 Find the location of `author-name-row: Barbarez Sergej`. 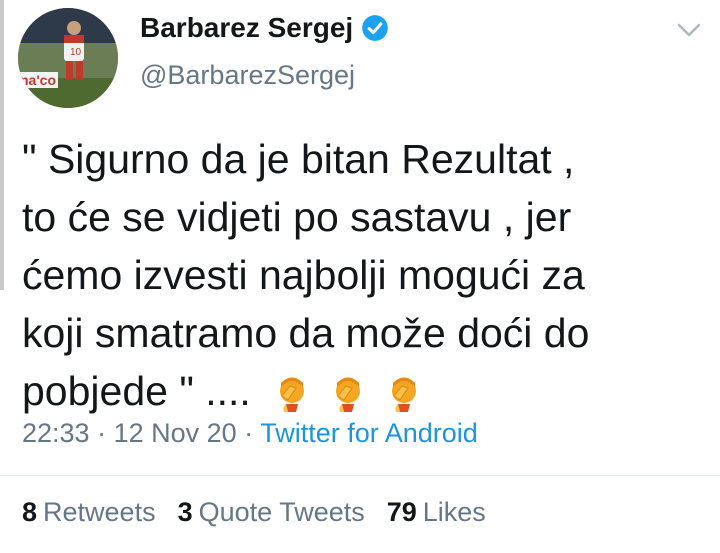

author-name-row: Barbarez Sergej is located at coordinates (264, 28).